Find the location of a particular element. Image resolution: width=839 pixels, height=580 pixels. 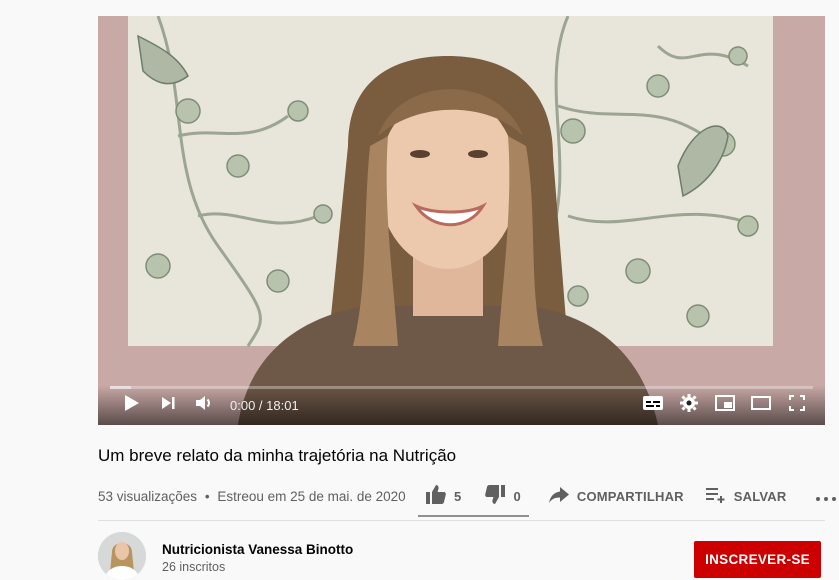

theater-mode-button is located at coordinates (761, 405).